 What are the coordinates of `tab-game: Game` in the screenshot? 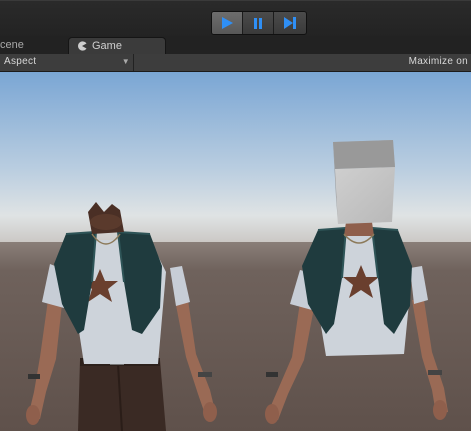 It's located at (117, 45).